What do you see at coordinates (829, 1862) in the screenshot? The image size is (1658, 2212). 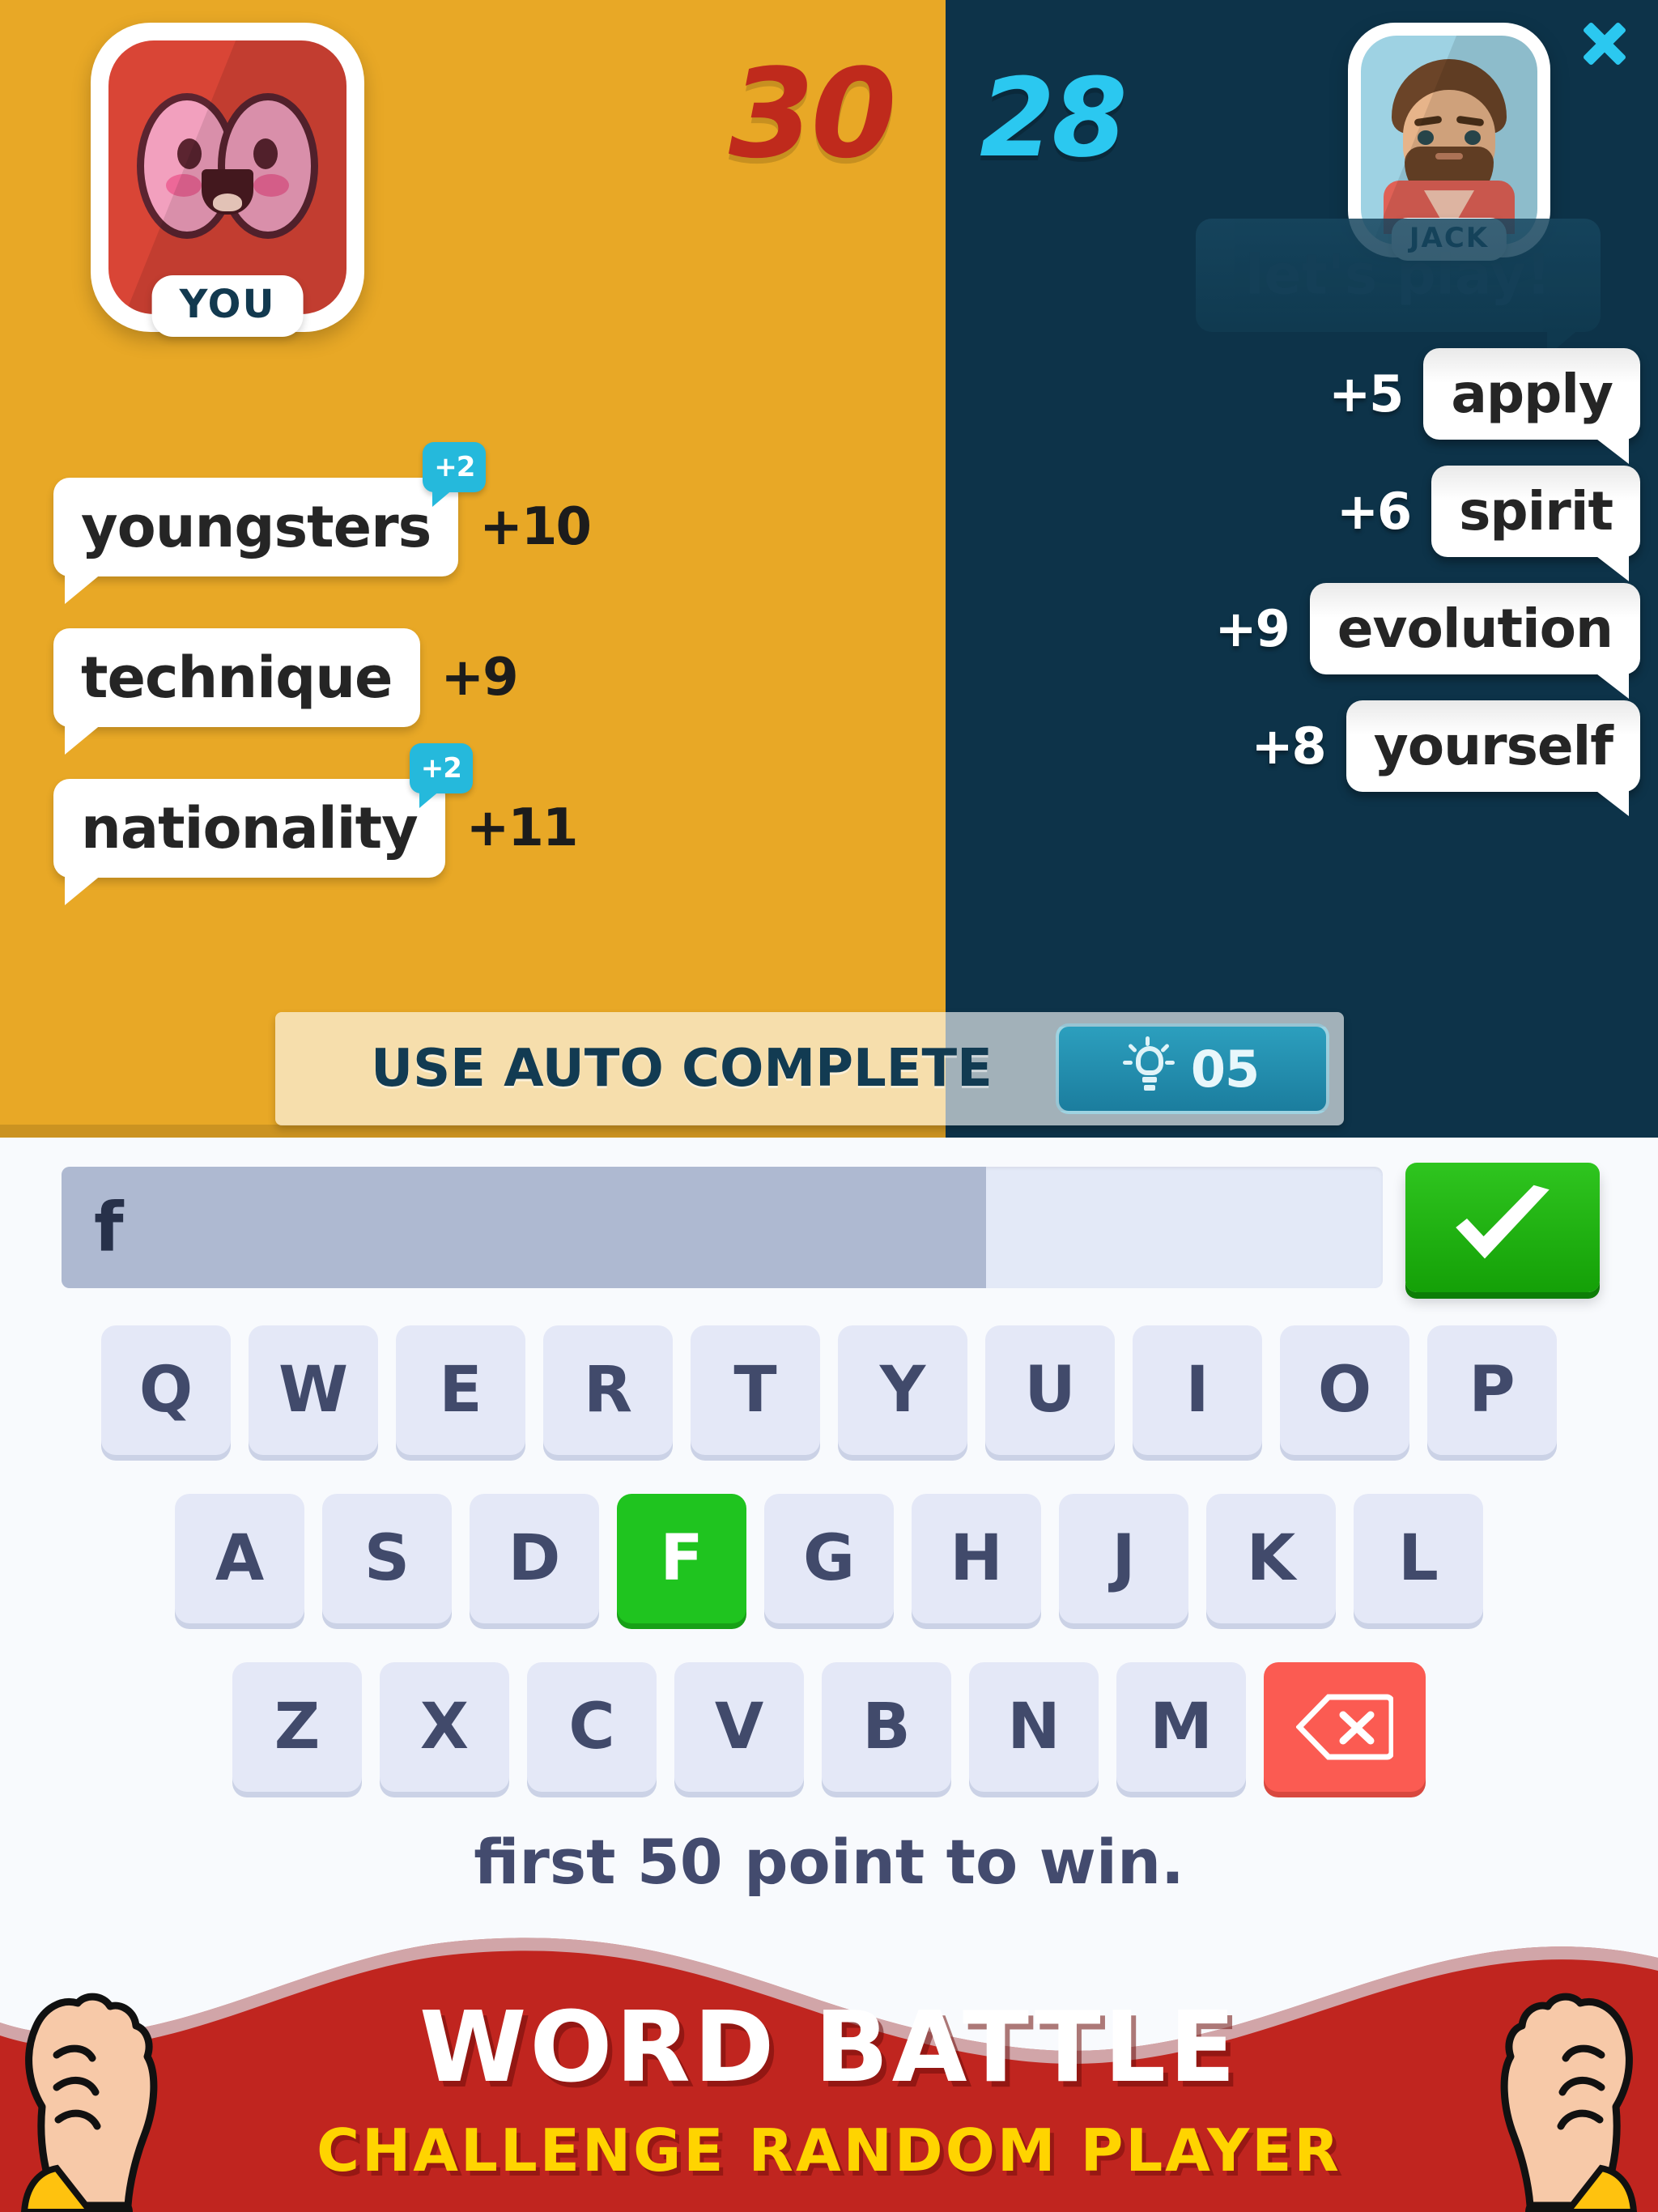 I see `win-condition-text: first 50 point to win.` at bounding box center [829, 1862].